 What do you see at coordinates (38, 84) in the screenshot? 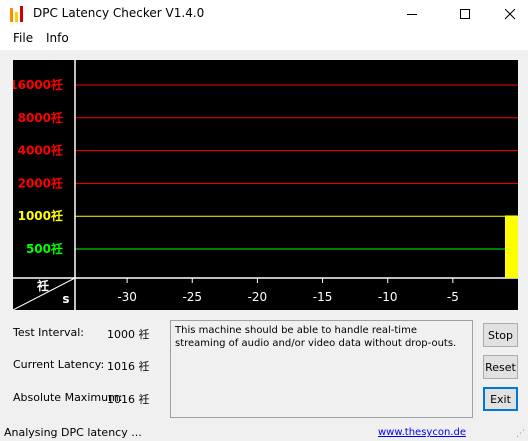
I see `y-tick-label: 16000祍` at bounding box center [38, 84].